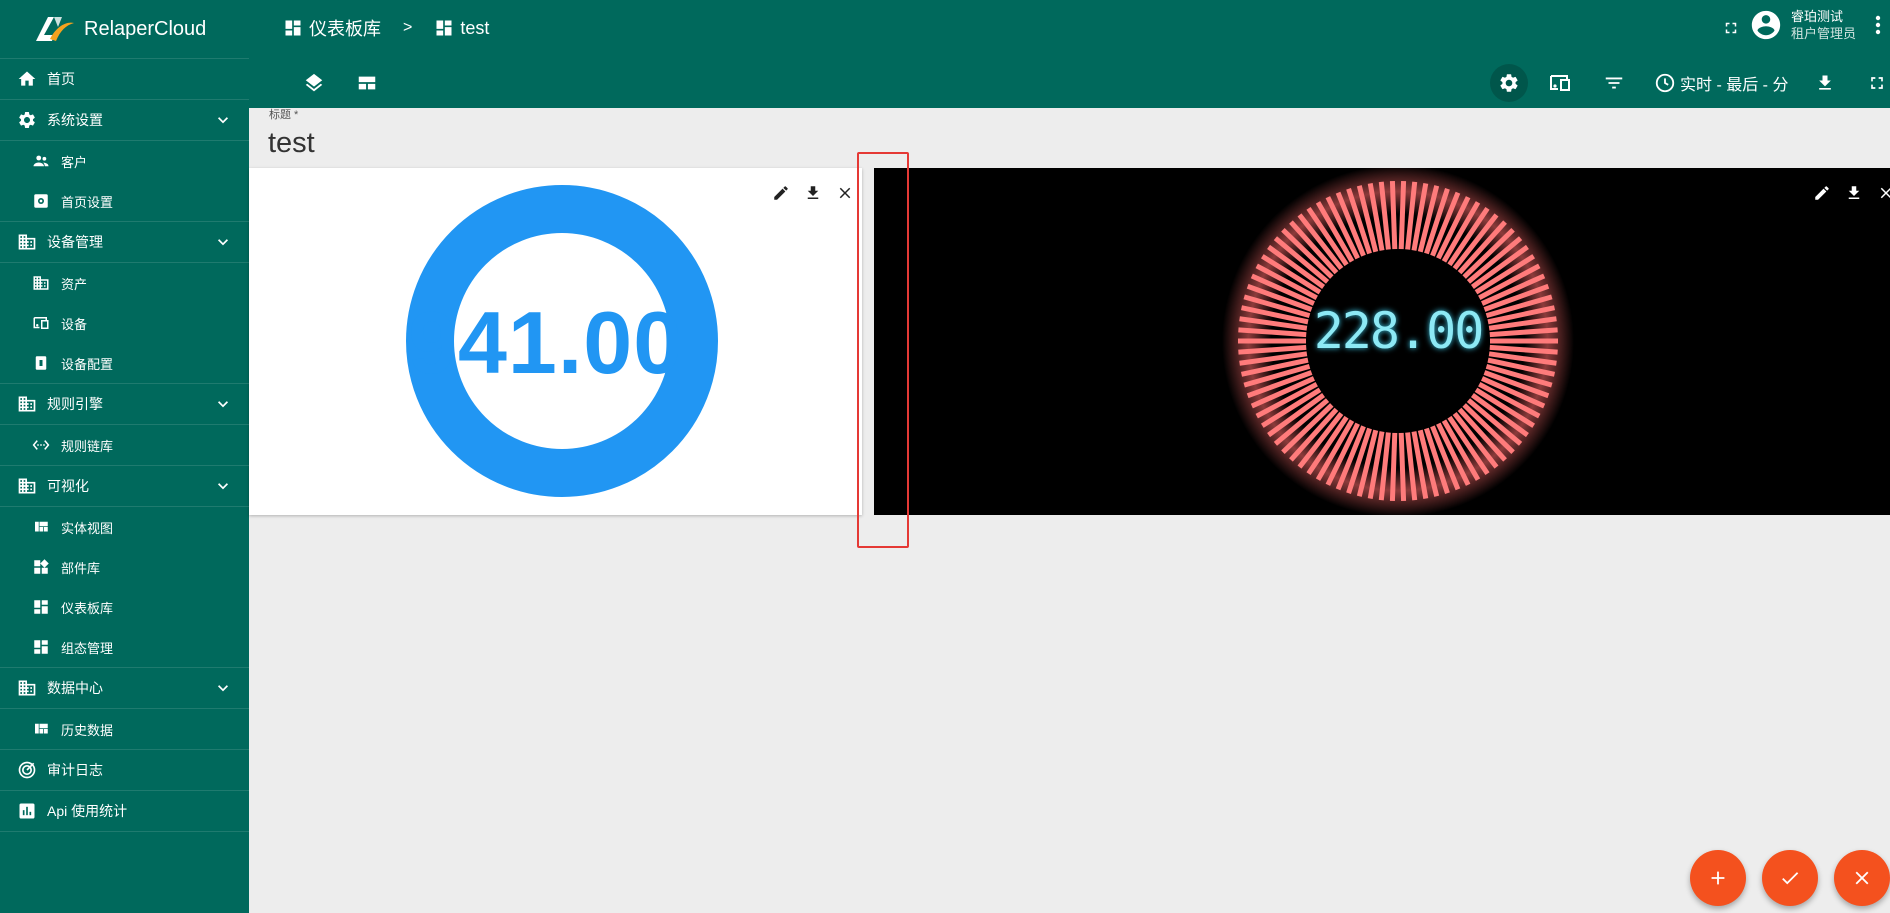  What do you see at coordinates (61, 79) in the screenshot?
I see `sidebar-item-label: 首页` at bounding box center [61, 79].